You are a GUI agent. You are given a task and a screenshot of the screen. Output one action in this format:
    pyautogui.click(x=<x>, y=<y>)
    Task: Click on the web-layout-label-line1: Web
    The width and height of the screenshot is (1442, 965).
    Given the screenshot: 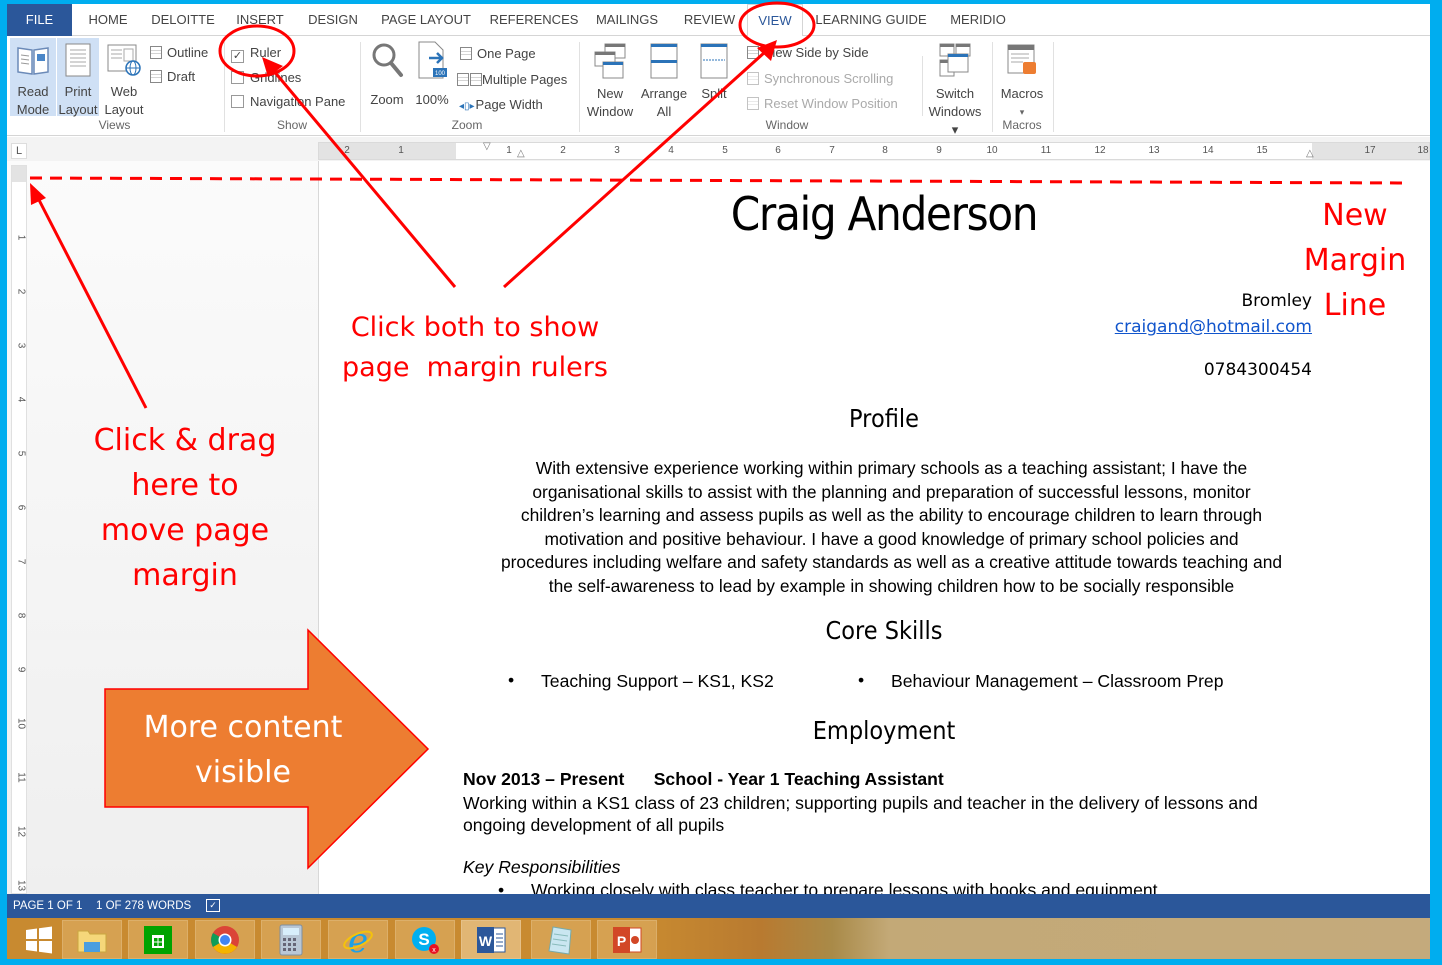 What is the action you would take?
    pyautogui.click(x=124, y=91)
    